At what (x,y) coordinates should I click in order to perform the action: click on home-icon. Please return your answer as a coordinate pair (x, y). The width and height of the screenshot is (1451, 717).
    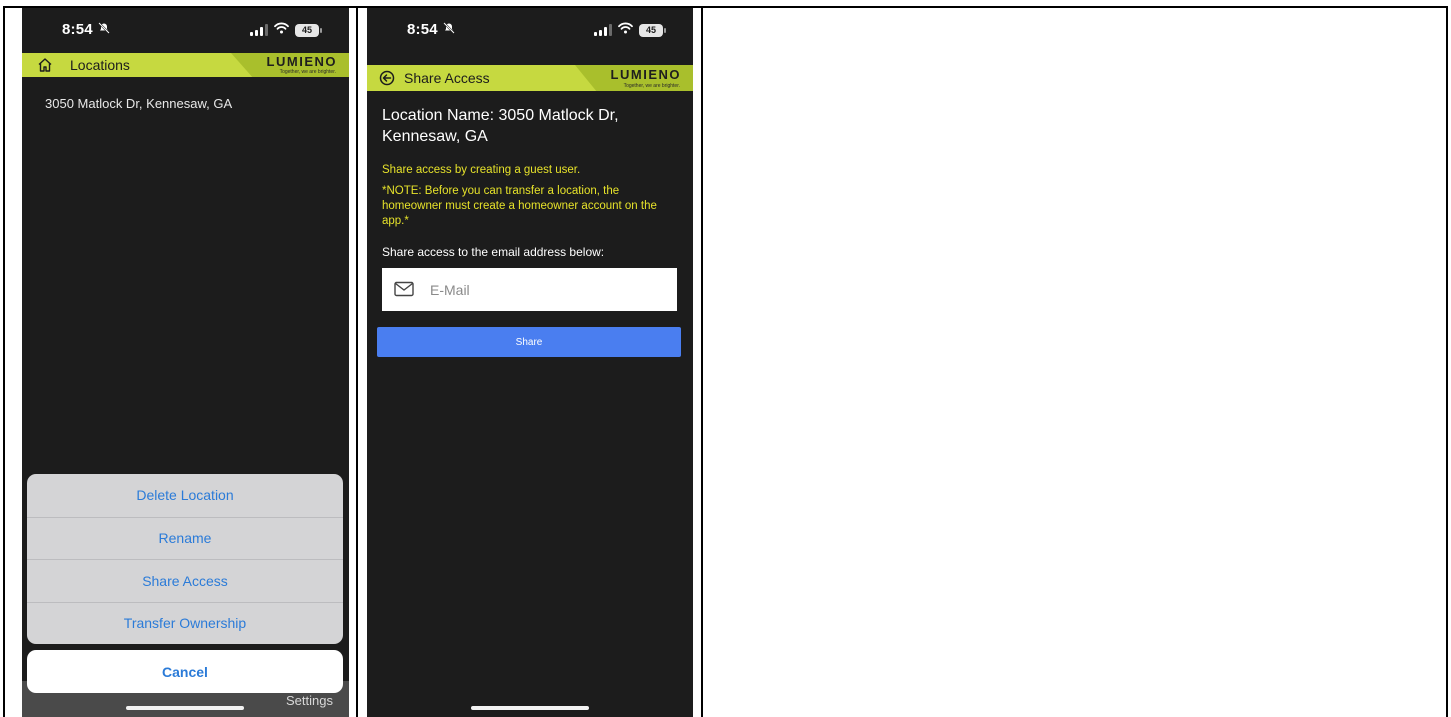
    Looking at the image, I should click on (45, 67).